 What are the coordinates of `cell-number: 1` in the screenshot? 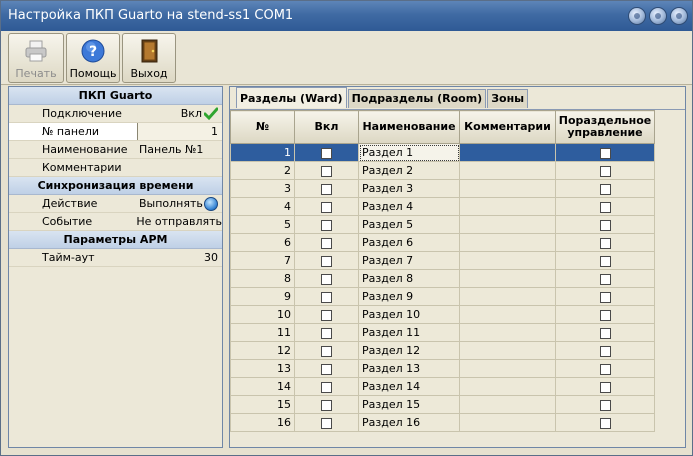 It's located at (262, 152).